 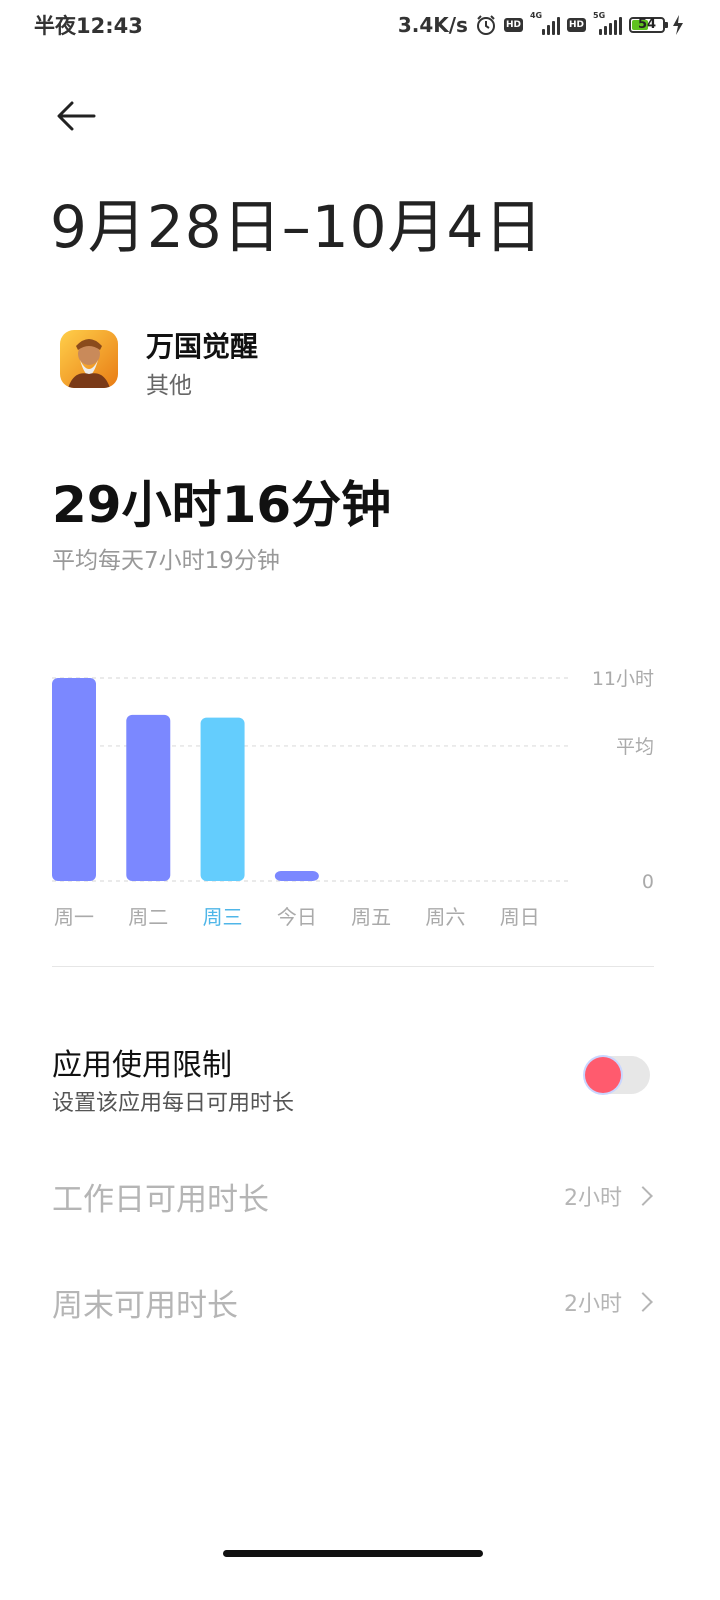 What do you see at coordinates (89, 359) in the screenshot?
I see `app-icon` at bounding box center [89, 359].